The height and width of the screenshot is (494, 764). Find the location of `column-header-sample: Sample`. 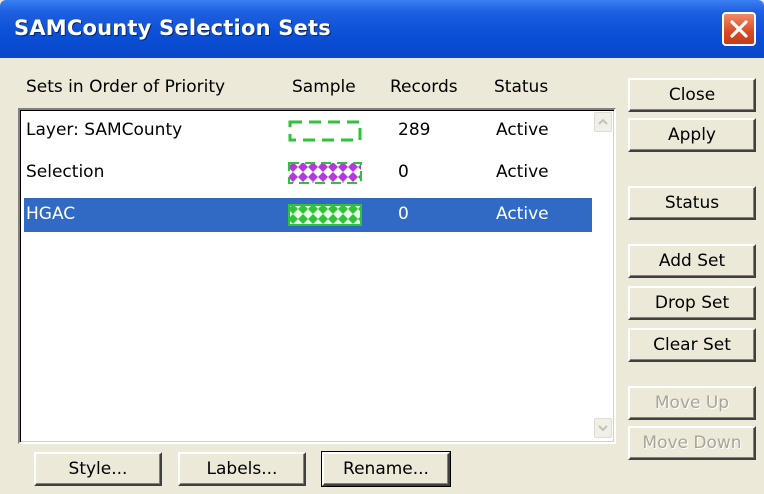

column-header-sample: Sample is located at coordinates (324, 87).